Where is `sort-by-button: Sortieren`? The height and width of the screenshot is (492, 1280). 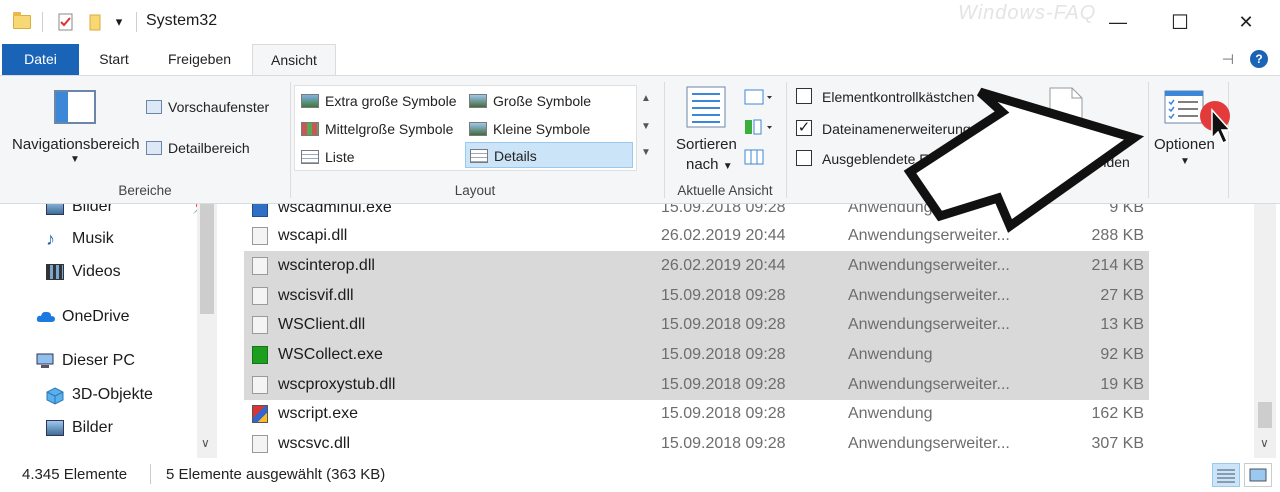 sort-by-button: Sortieren is located at coordinates (706, 144).